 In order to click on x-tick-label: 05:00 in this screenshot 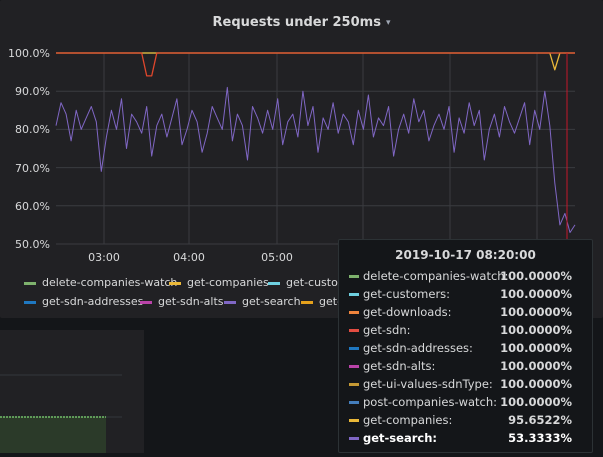, I will do `click(277, 257)`.